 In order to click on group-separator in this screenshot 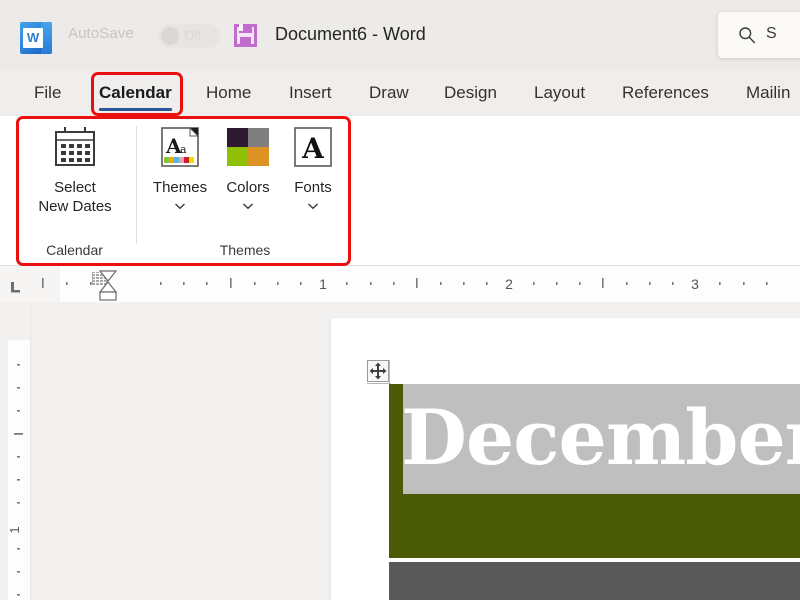, I will do `click(136, 185)`.